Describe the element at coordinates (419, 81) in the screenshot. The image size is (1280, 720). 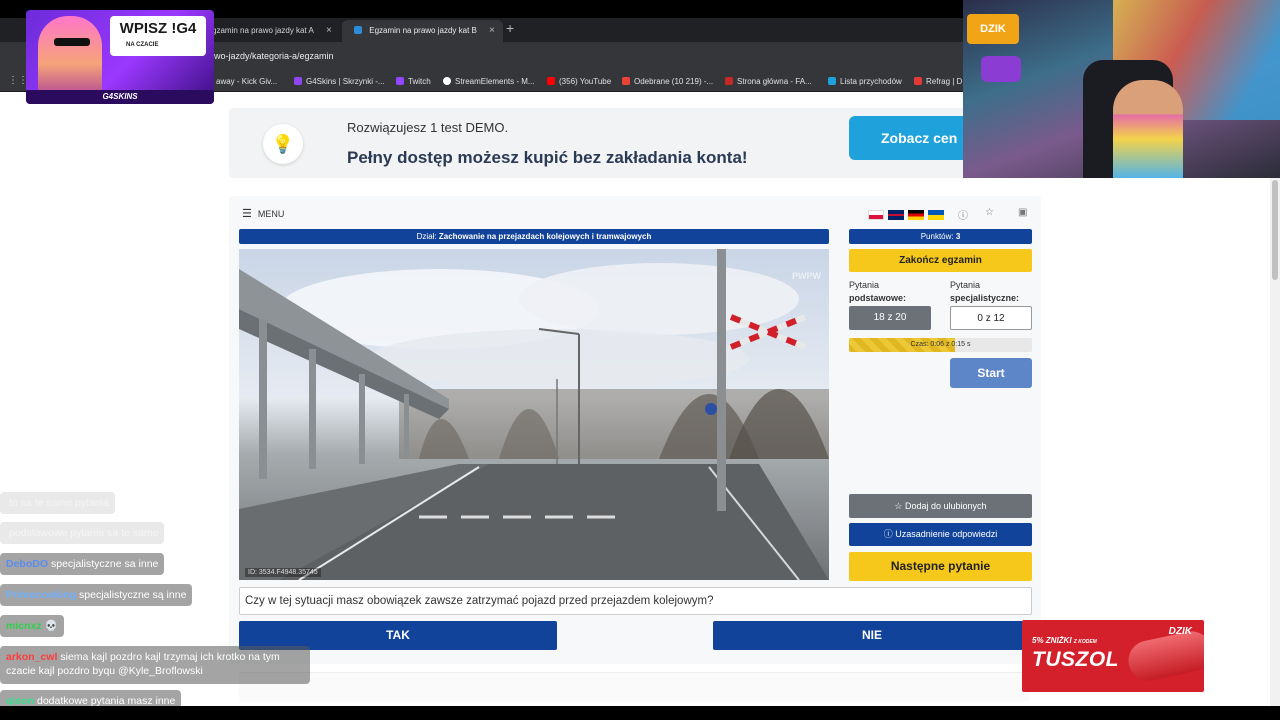
I see `bookmark-label: Twitch` at that location.